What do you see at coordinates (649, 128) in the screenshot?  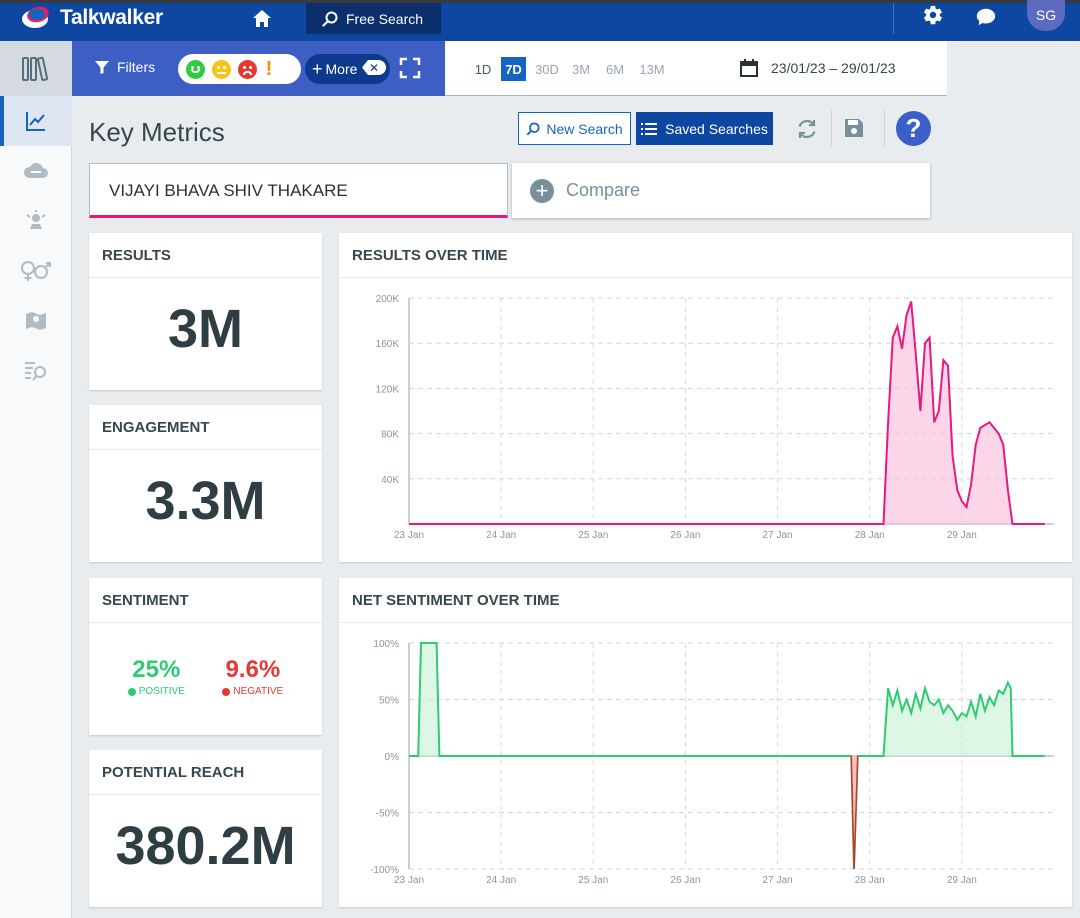 I see `list-icon` at bounding box center [649, 128].